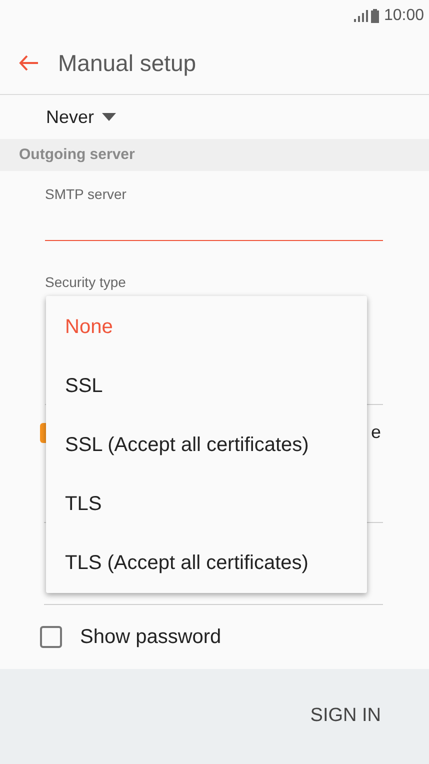 The width and height of the screenshot is (429, 764). Describe the element at coordinates (29, 63) in the screenshot. I see `back-arrow-icon` at that location.